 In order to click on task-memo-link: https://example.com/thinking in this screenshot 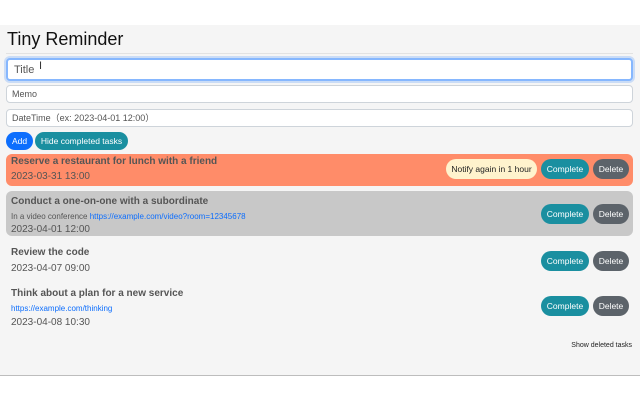, I will do `click(61, 308)`.